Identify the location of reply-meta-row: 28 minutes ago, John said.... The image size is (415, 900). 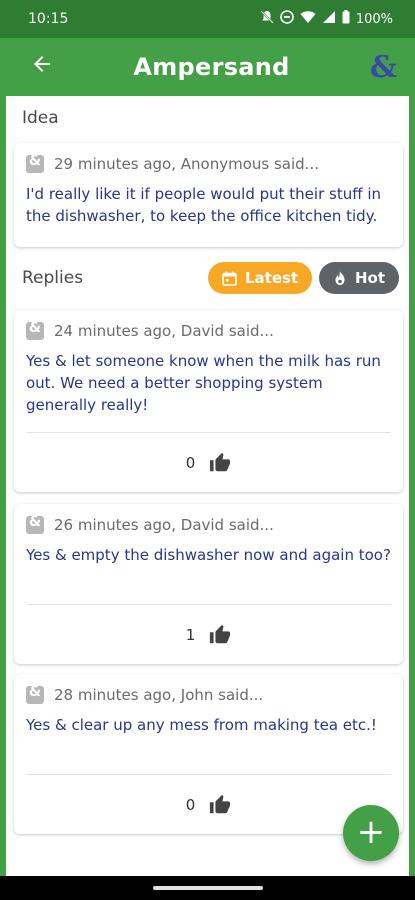
(208, 689).